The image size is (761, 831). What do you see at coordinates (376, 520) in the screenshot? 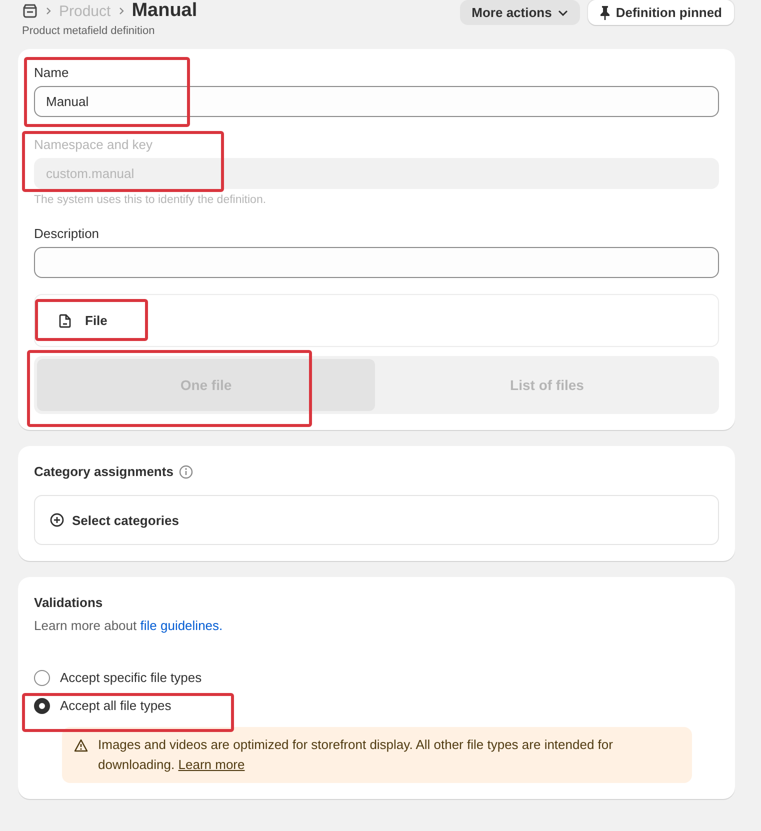
I see `select-categories-button: Select categories` at bounding box center [376, 520].